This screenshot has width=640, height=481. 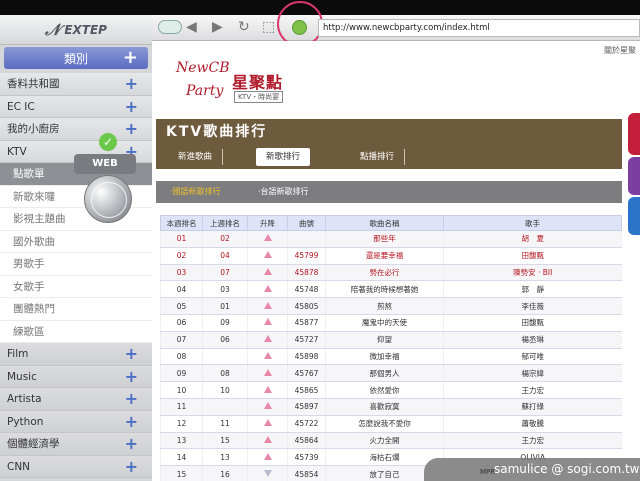 I want to click on table-row: 10 10 45865 依然愛你 王力宏, so click(x=391, y=390).